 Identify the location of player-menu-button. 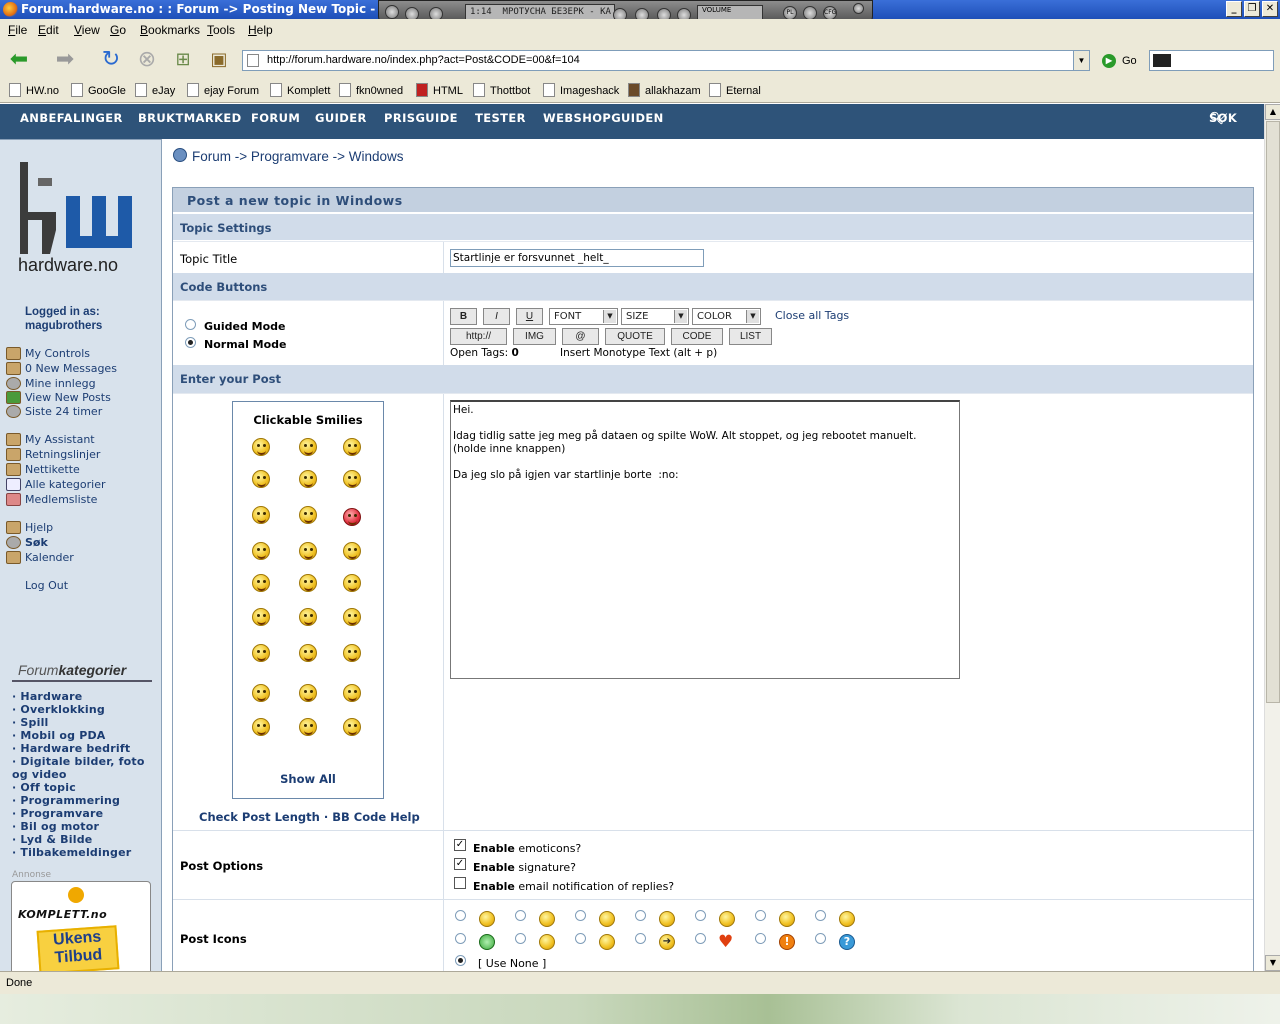
(392, 12).